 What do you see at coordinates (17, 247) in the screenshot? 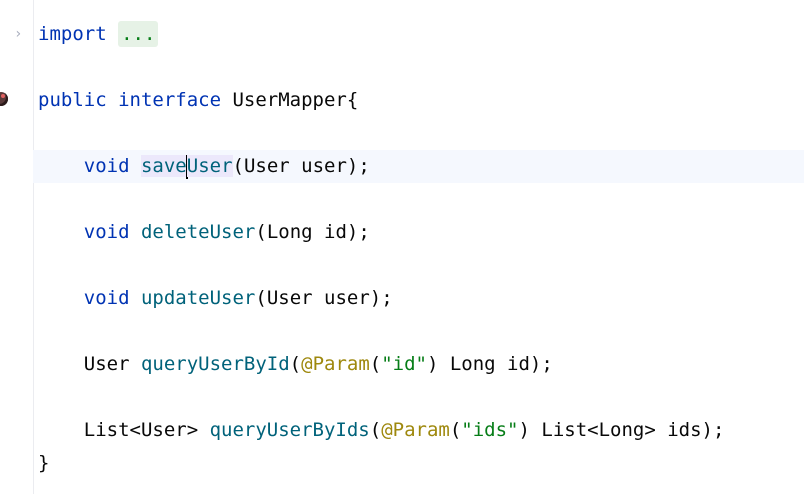
I see `editor-gutter: ›` at bounding box center [17, 247].